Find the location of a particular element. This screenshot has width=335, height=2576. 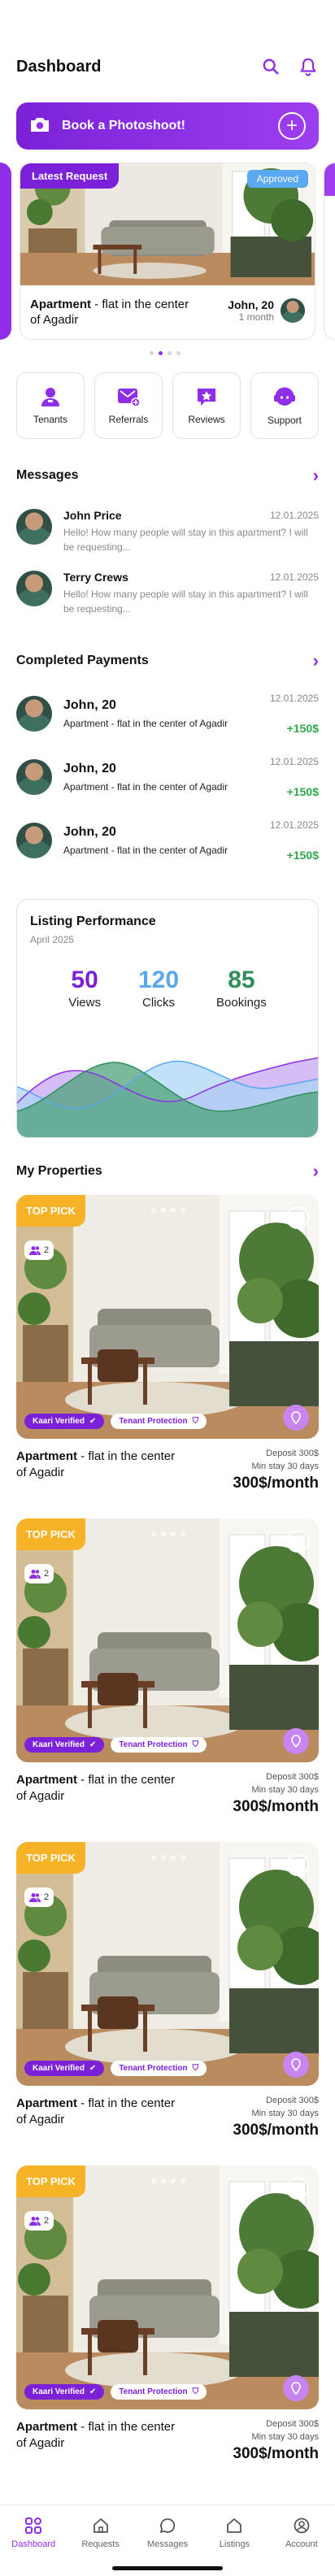

reviews-icon is located at coordinates (206, 397).